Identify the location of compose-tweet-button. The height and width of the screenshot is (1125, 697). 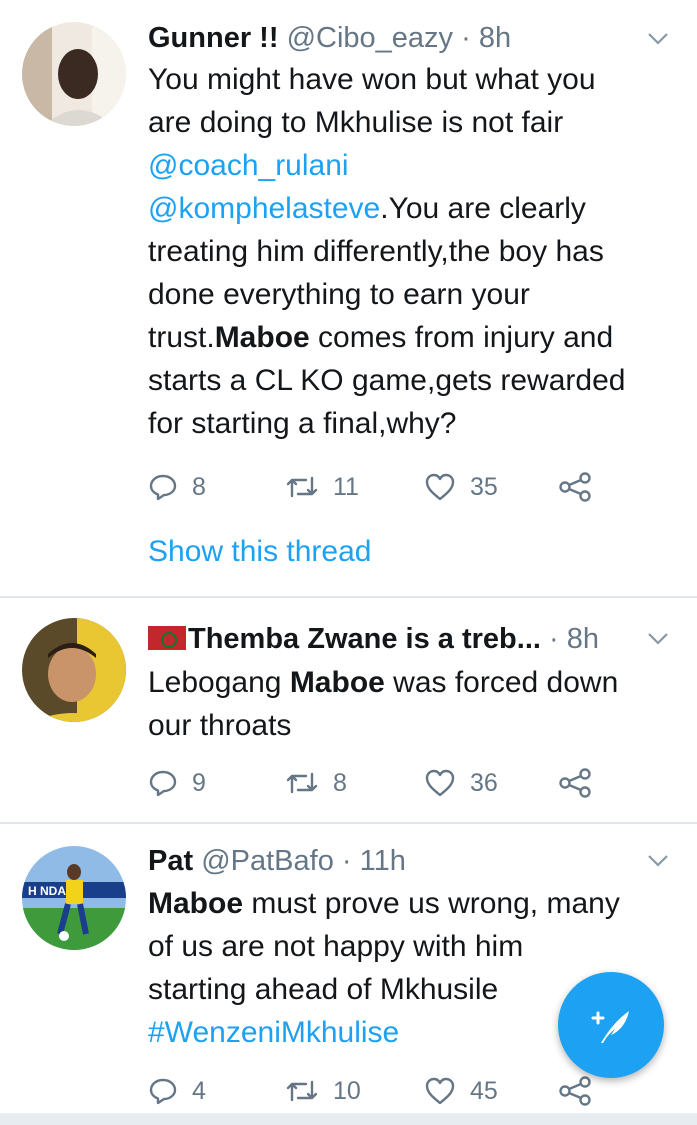
(611, 1025).